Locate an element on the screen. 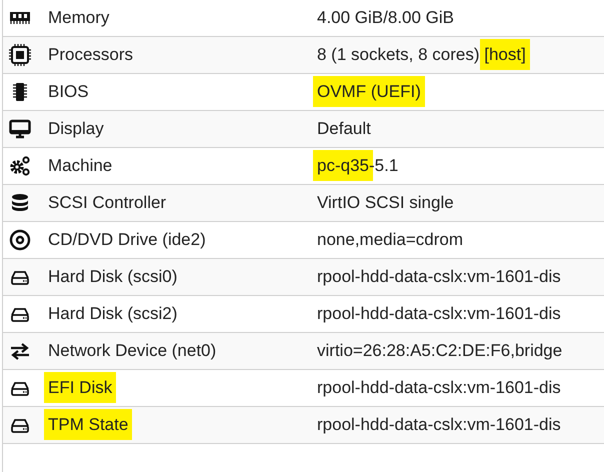  property-value: Default is located at coordinates (344, 129).